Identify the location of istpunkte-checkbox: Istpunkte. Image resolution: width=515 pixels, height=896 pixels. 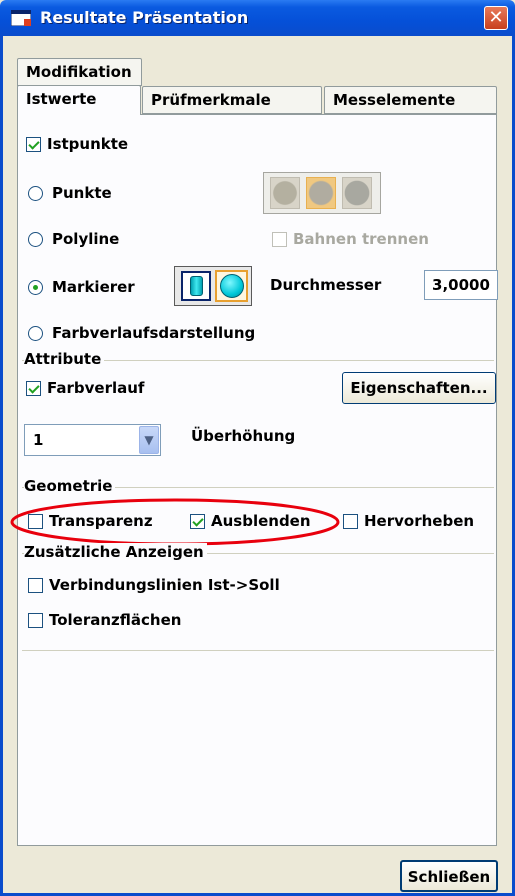
(77, 144).